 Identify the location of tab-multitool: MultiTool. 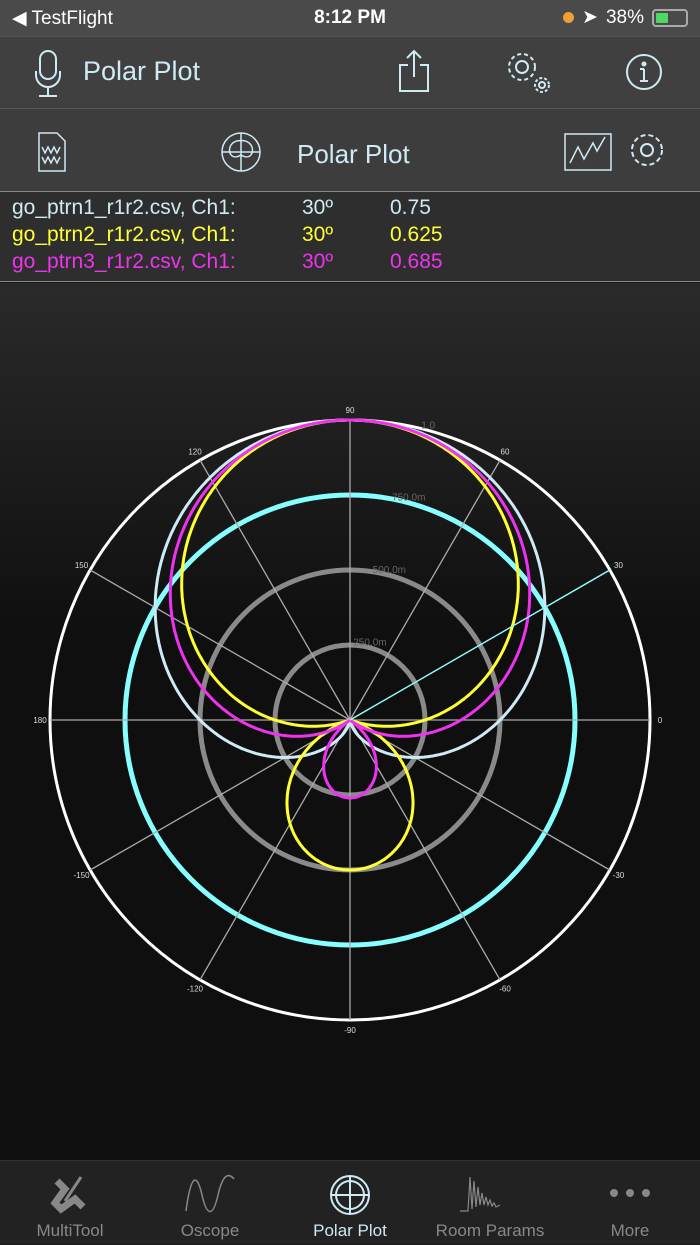
(70, 1203).